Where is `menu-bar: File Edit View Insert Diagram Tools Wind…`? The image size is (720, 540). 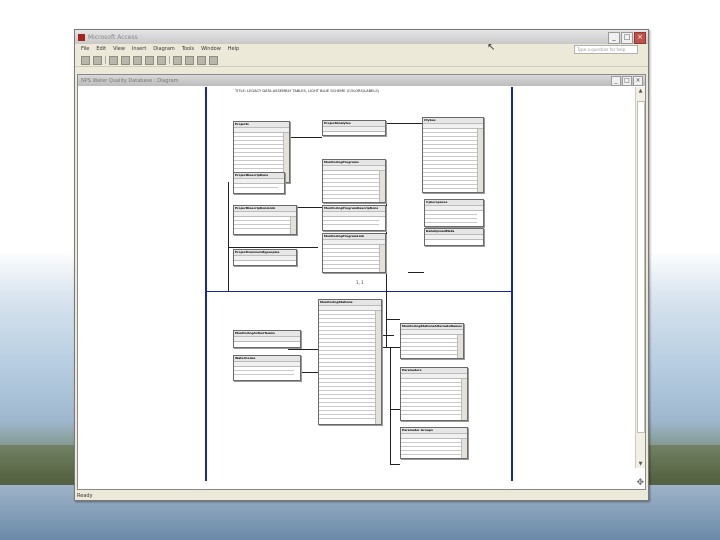
menu-bar: File Edit View Insert Diagram Tools Wind… is located at coordinates (361, 49).